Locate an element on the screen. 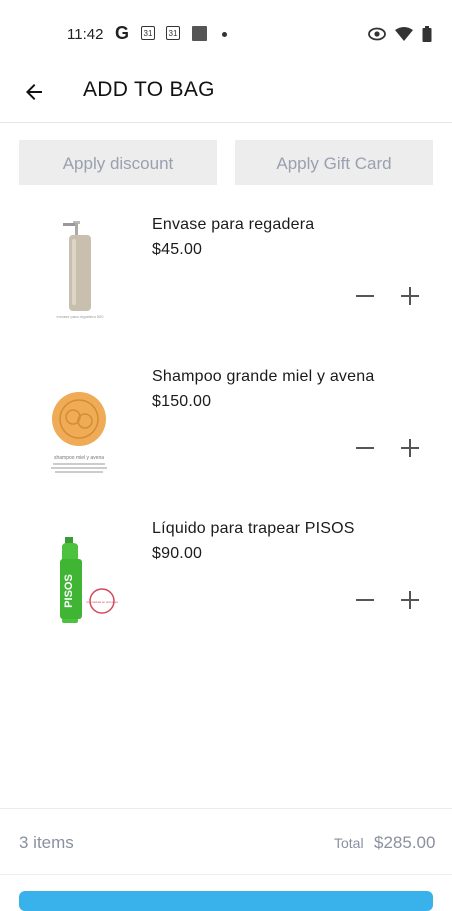 This screenshot has width=452, height=911. google-icon: G is located at coordinates (122, 33).